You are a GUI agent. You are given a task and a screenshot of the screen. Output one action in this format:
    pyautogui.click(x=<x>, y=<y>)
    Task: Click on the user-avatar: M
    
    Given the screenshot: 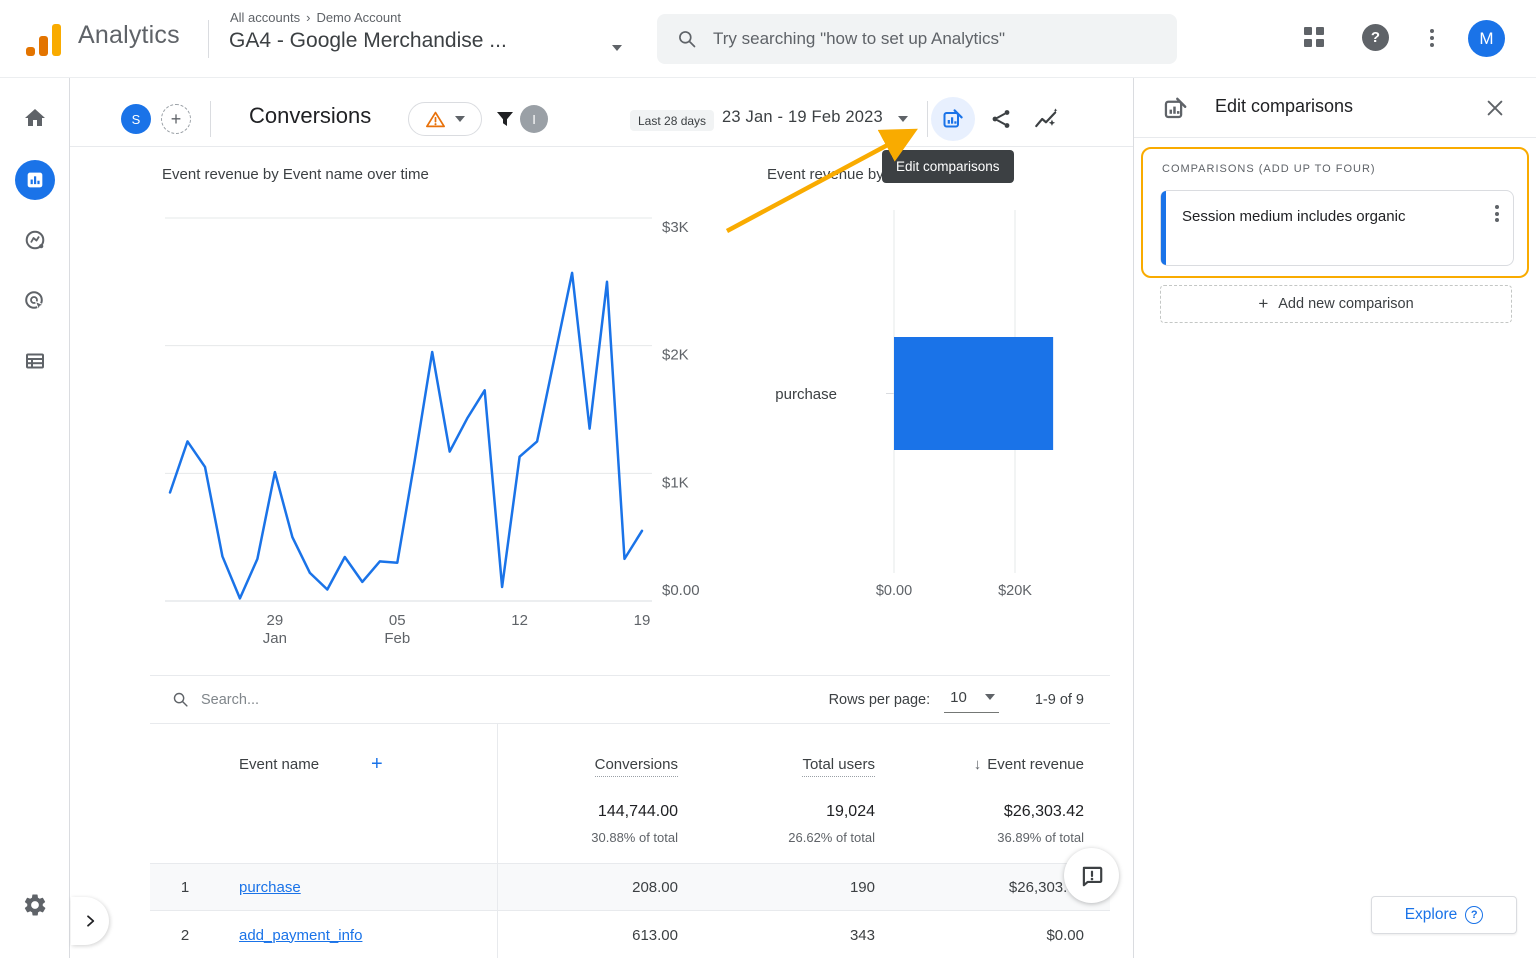 What is the action you would take?
    pyautogui.click(x=1486, y=38)
    